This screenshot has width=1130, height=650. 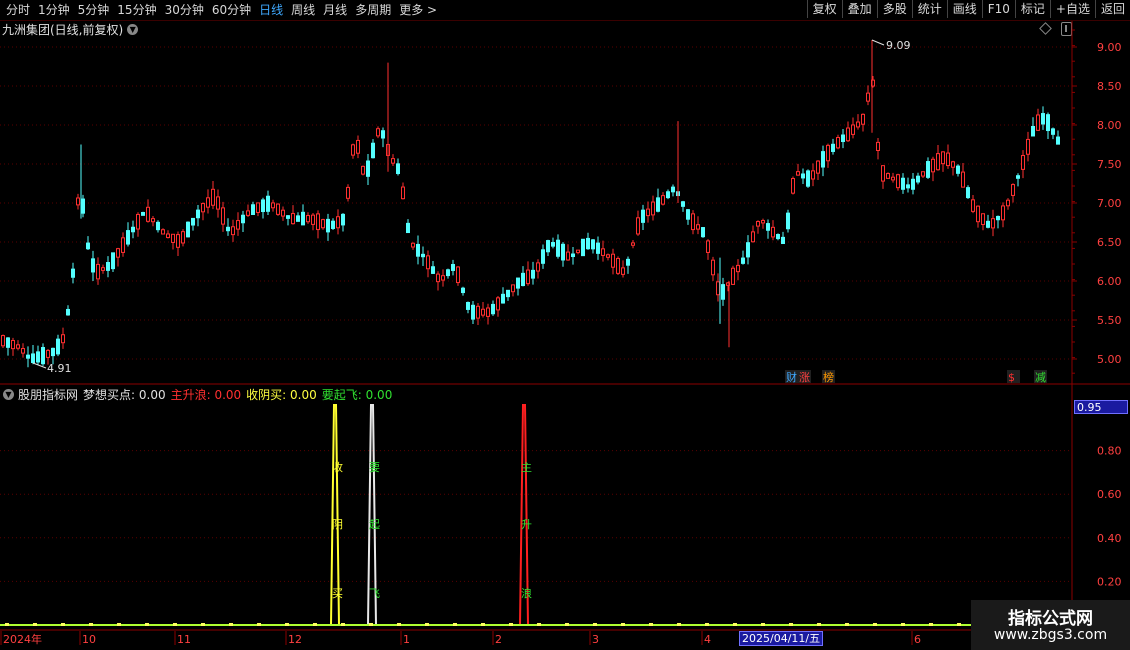 What do you see at coordinates (89, 639) in the screenshot?
I see `time-label: 10` at bounding box center [89, 639].